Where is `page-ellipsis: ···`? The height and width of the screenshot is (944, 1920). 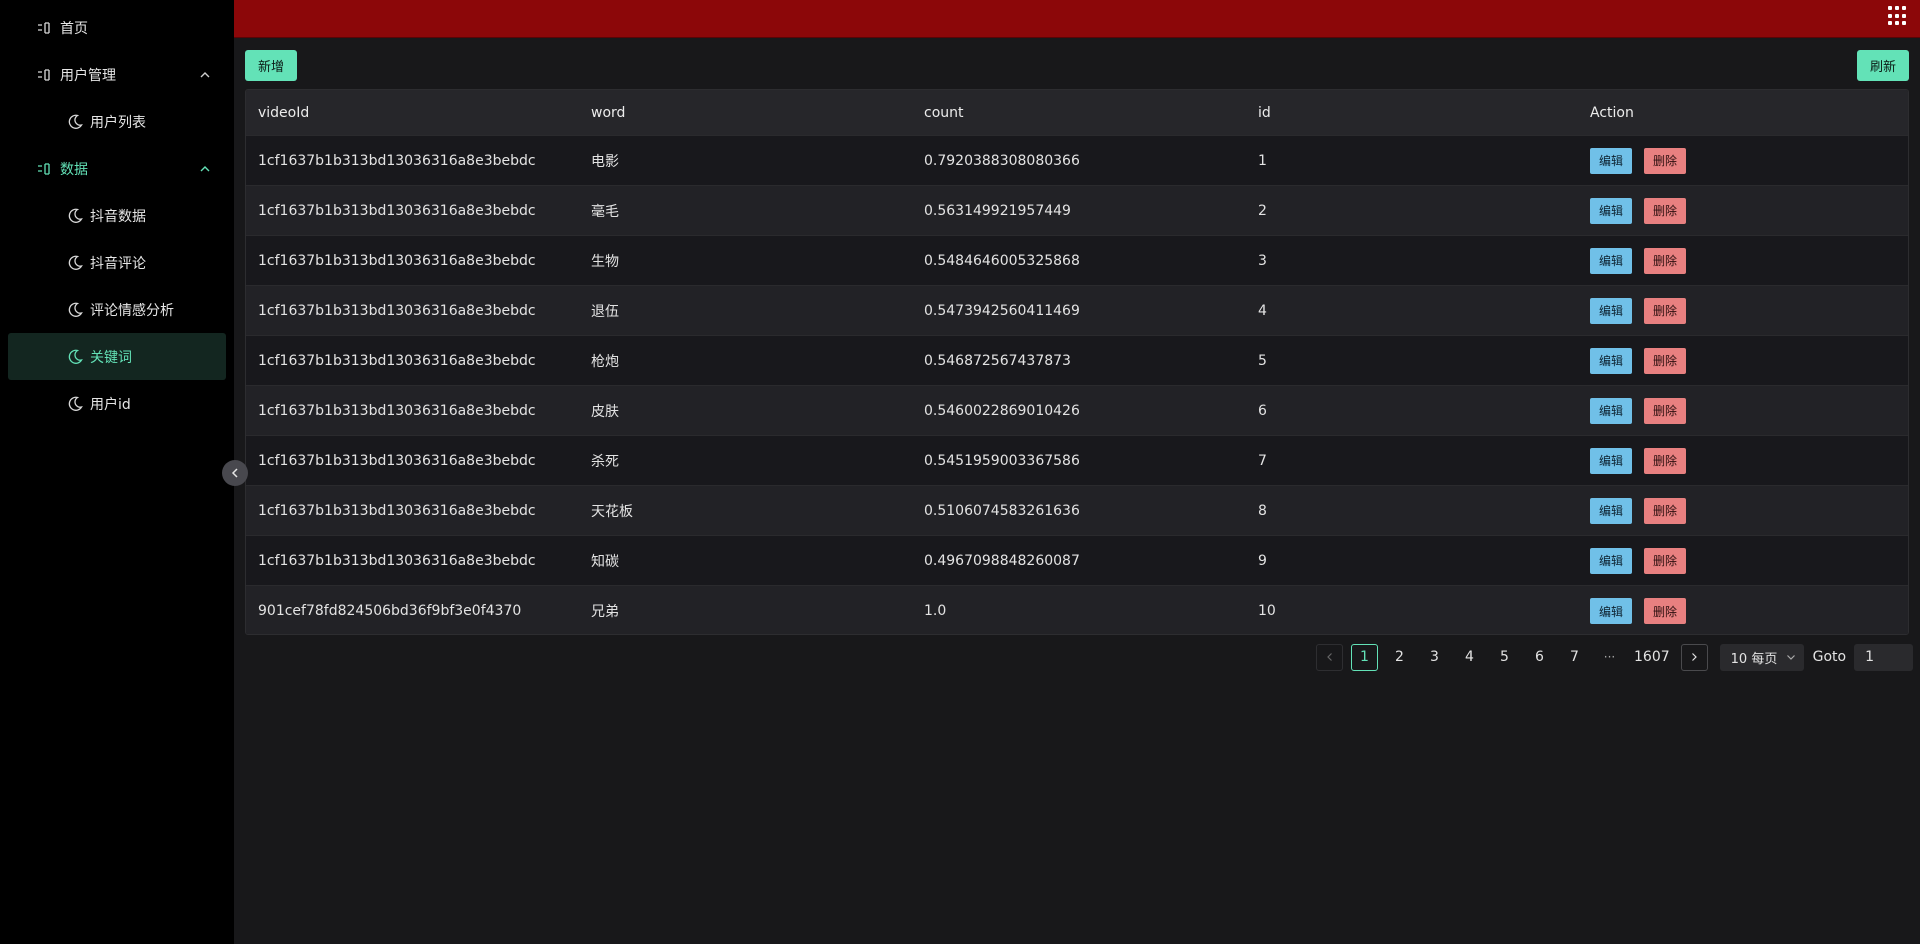 page-ellipsis: ··· is located at coordinates (1609, 657).